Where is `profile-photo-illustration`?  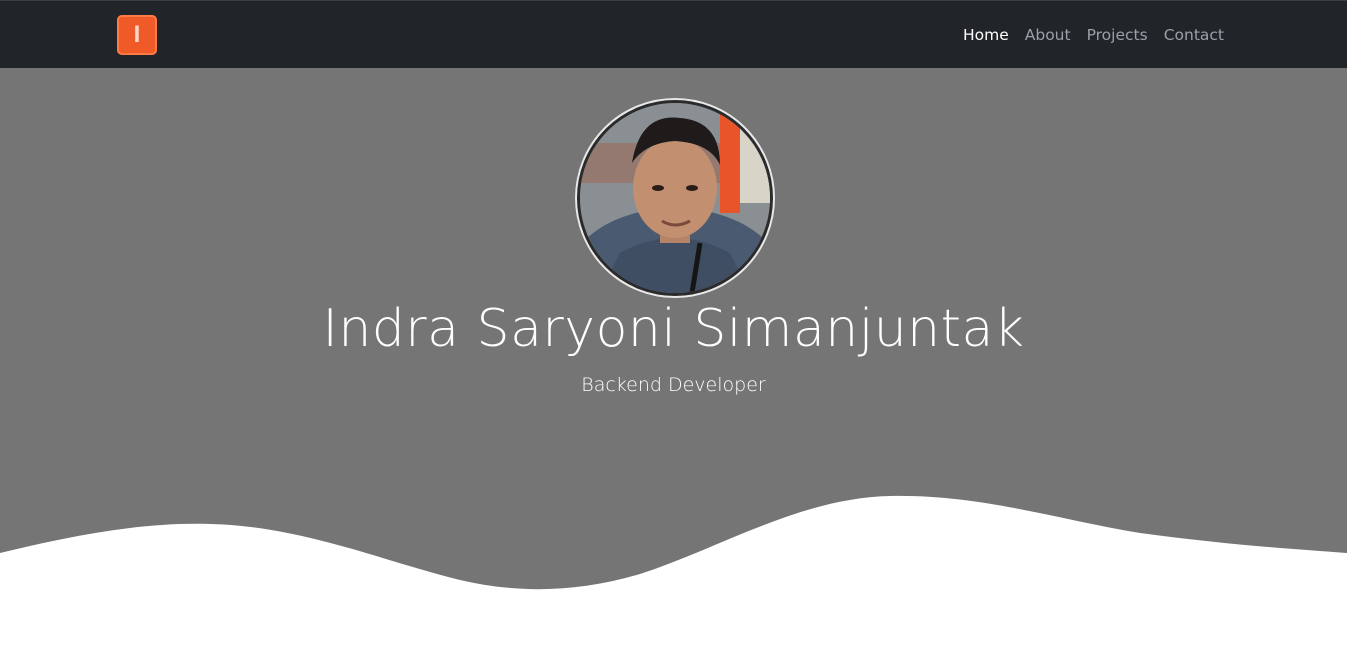
profile-photo-illustration is located at coordinates (675, 198).